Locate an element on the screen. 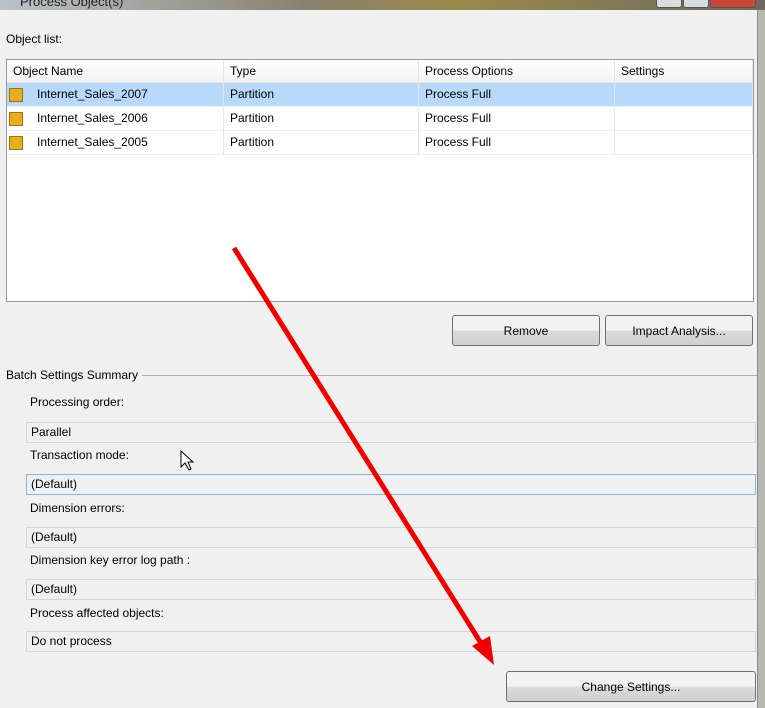 This screenshot has height=708, width=765. mouse-cursor-icon is located at coordinates (187, 460).